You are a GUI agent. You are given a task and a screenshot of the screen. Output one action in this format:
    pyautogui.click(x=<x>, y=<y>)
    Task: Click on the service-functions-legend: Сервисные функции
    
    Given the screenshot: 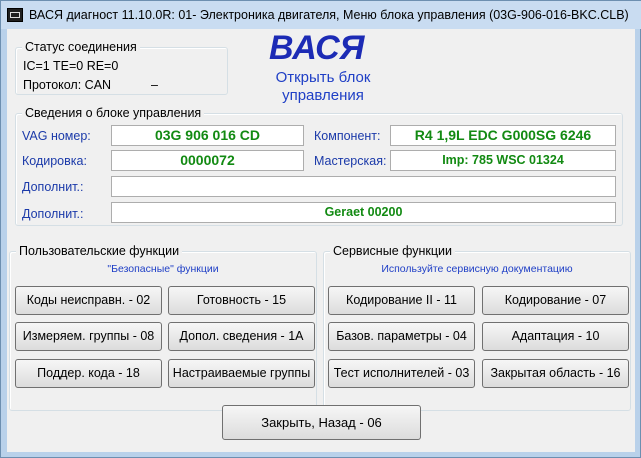 What is the action you would take?
    pyautogui.click(x=393, y=251)
    